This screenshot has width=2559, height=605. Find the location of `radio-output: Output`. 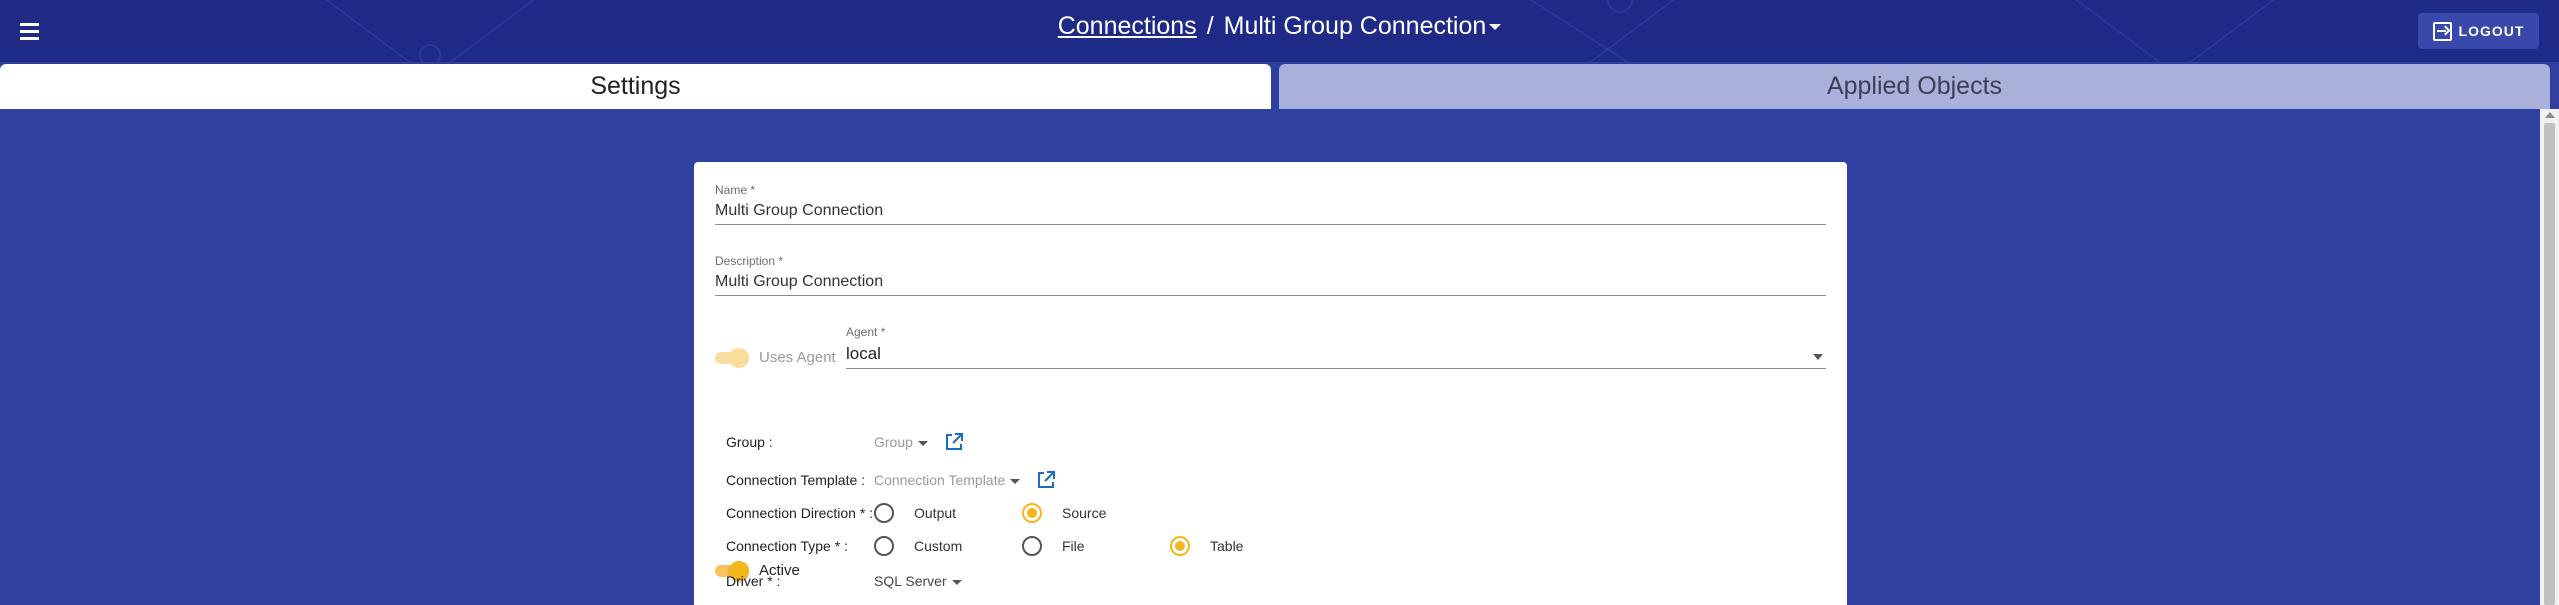

radio-output: Output is located at coordinates (948, 513).